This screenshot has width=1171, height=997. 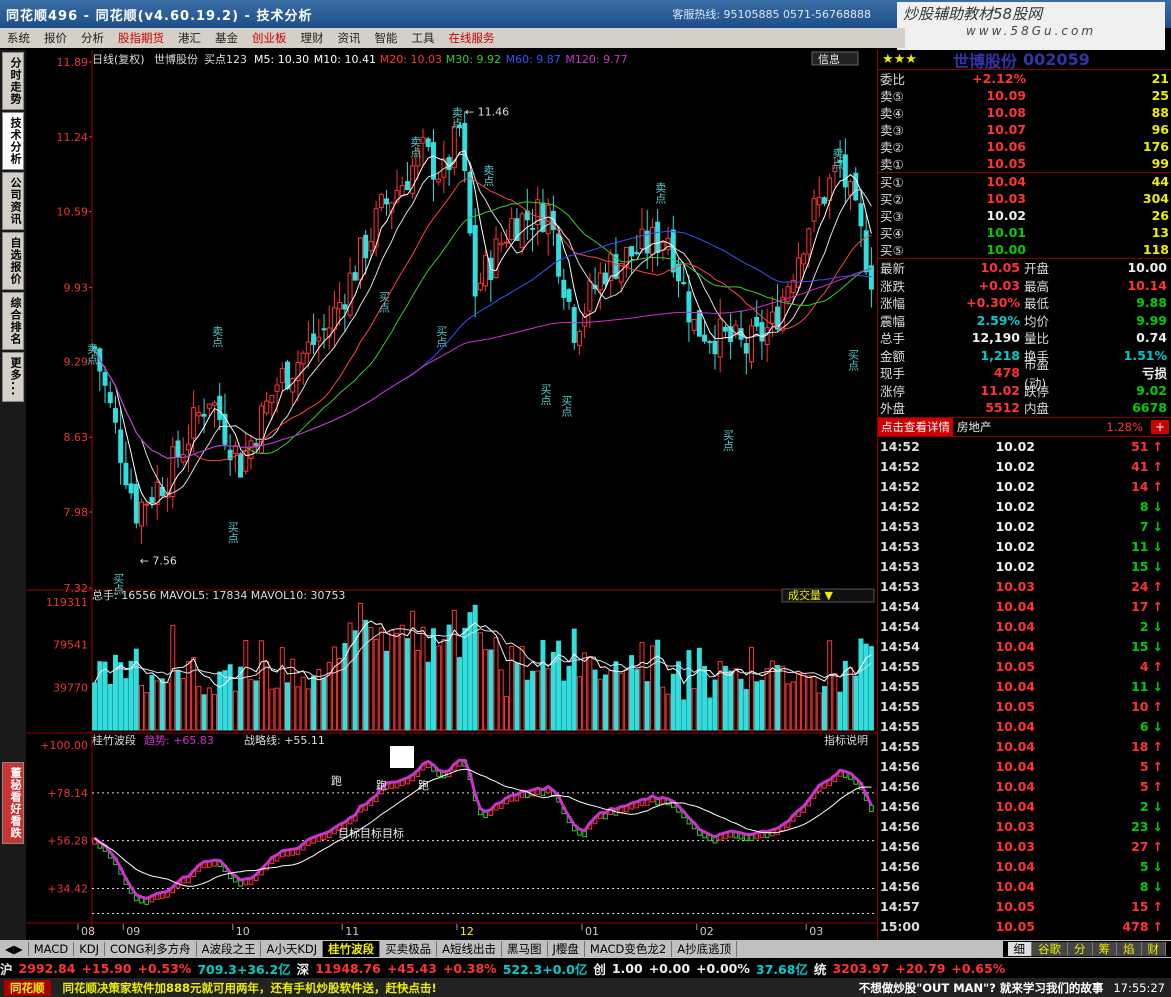 I want to click on tick-row: 14:57 10.05 15 ↑, so click(x=1024, y=907).